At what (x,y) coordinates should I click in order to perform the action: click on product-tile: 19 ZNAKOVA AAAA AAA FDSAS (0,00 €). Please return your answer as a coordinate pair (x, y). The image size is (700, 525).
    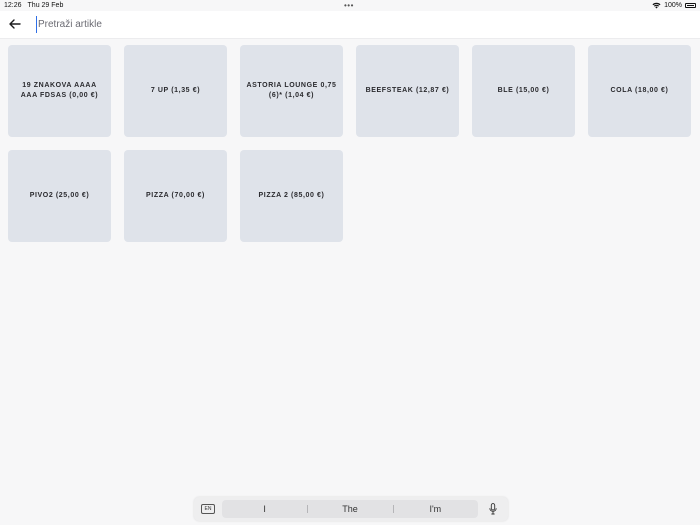
    Looking at the image, I should click on (59, 91).